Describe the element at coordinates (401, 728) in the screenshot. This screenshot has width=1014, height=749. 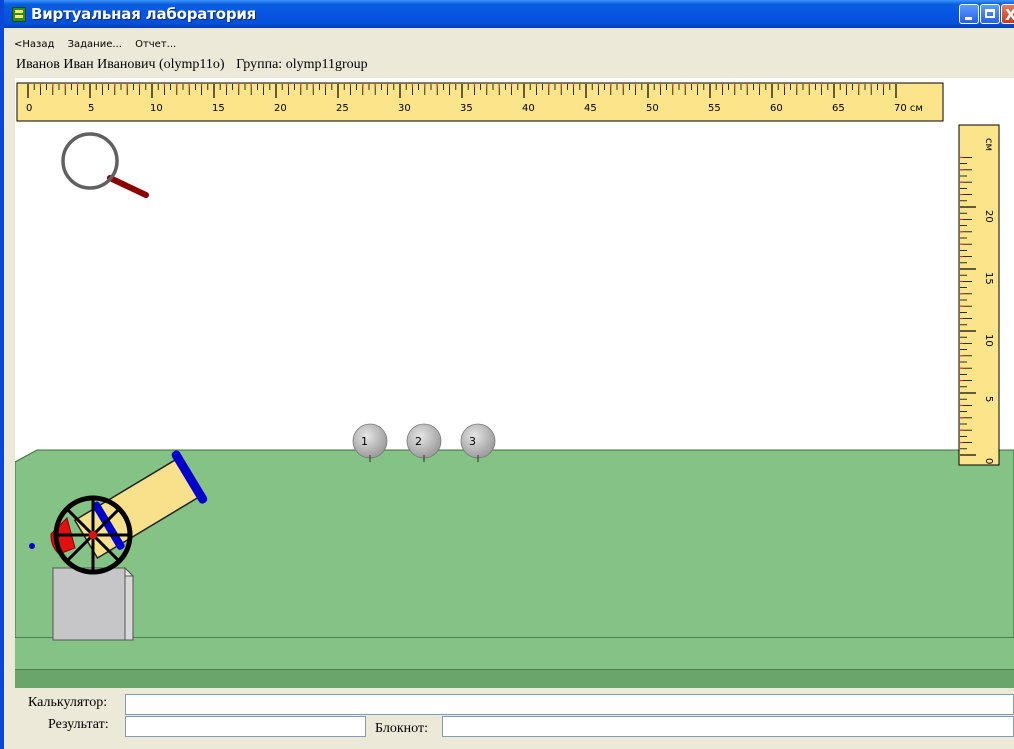
I see `notebook-label: Блокнот:` at that location.